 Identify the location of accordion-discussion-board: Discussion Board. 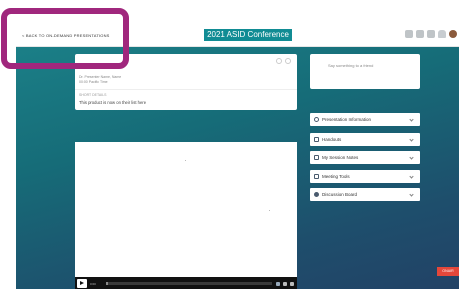
(365, 194).